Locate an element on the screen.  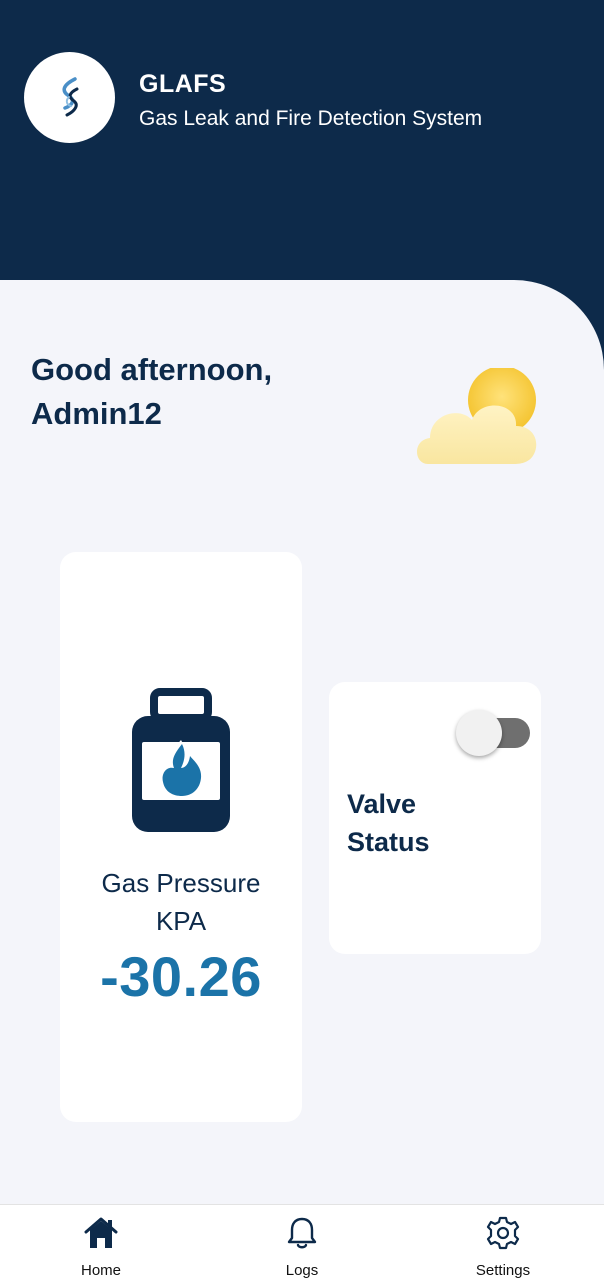
app-subtitle: Gas Leak and Fire Detection System is located at coordinates (311, 118).